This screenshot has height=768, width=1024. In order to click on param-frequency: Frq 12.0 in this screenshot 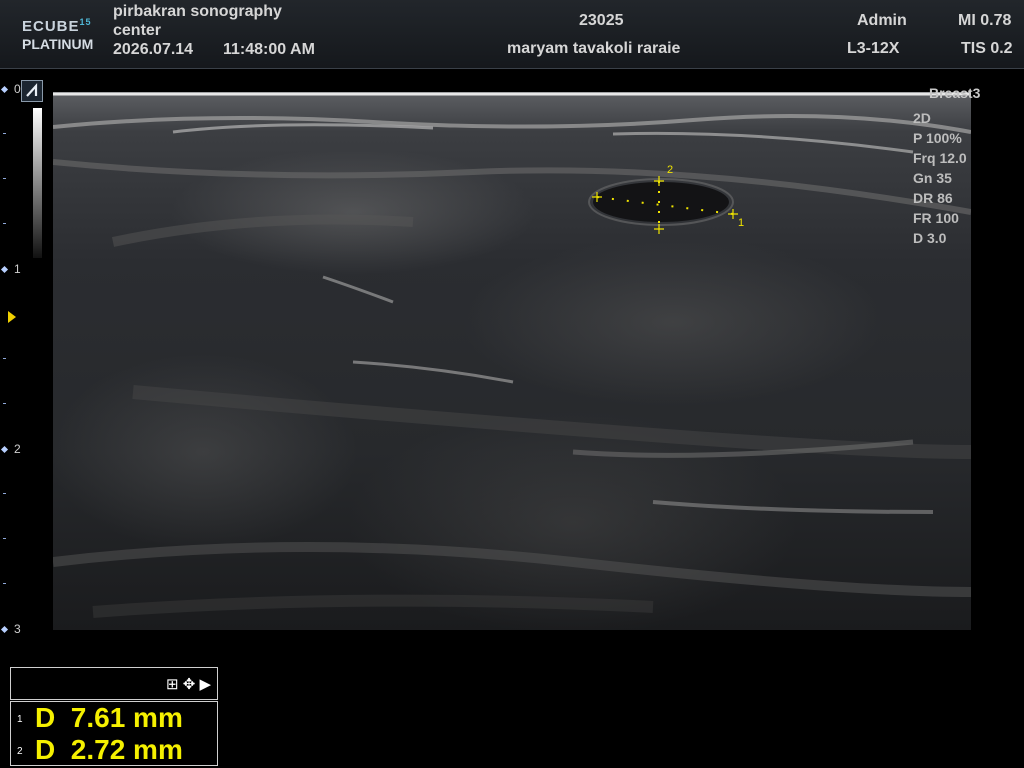, I will do `click(940, 158)`.